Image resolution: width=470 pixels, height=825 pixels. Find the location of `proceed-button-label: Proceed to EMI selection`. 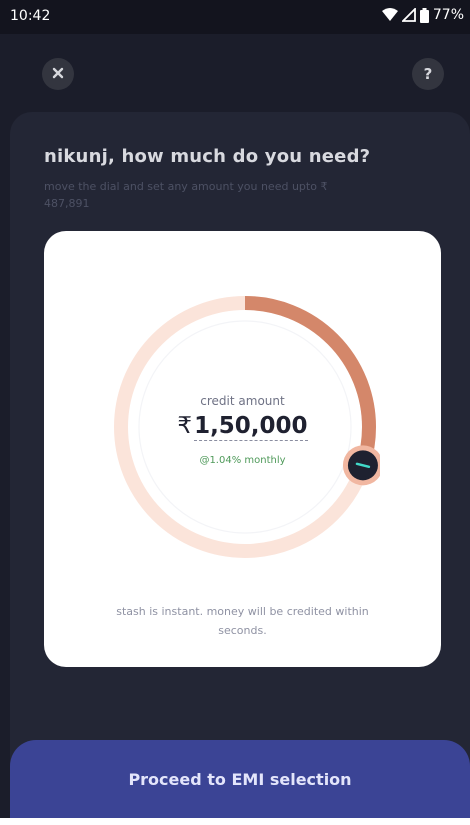

proceed-button-label: Proceed to EMI selection is located at coordinates (240, 779).